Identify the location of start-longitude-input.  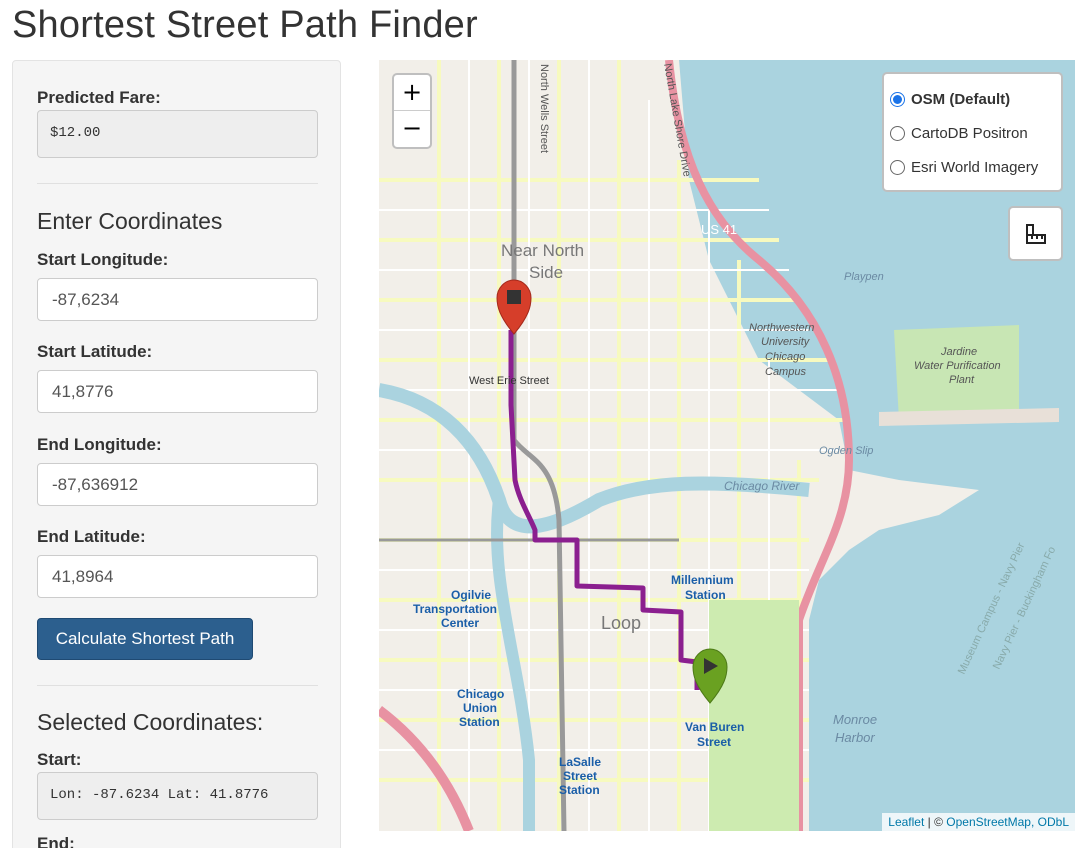
(177, 299).